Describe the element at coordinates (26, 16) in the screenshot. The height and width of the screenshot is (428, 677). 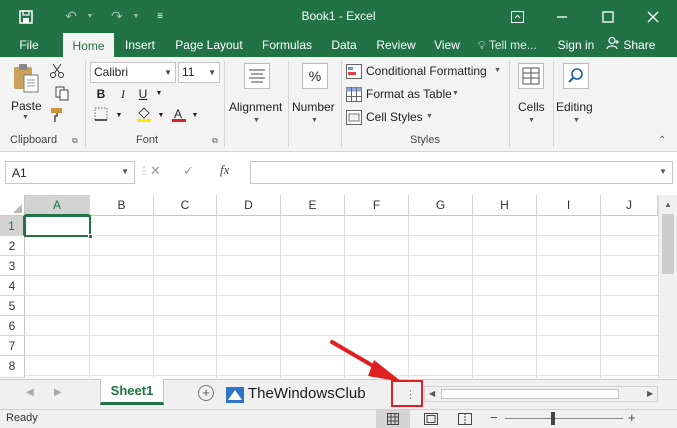
I see `save-icon` at that location.